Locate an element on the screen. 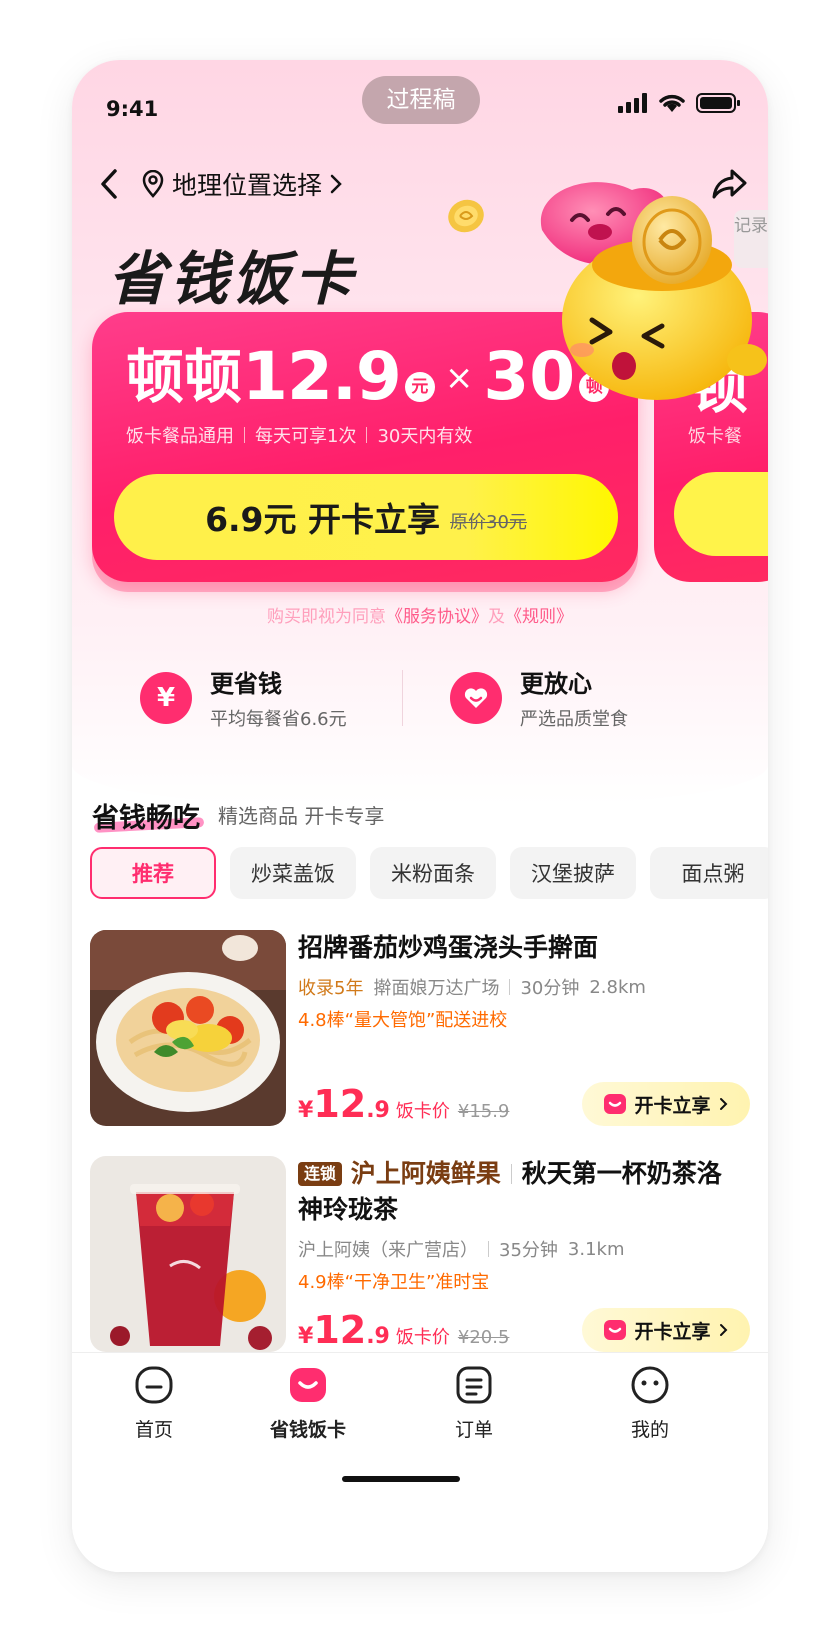 The width and height of the screenshot is (840, 1650). tab-noodles: 米粉面条 is located at coordinates (433, 873).